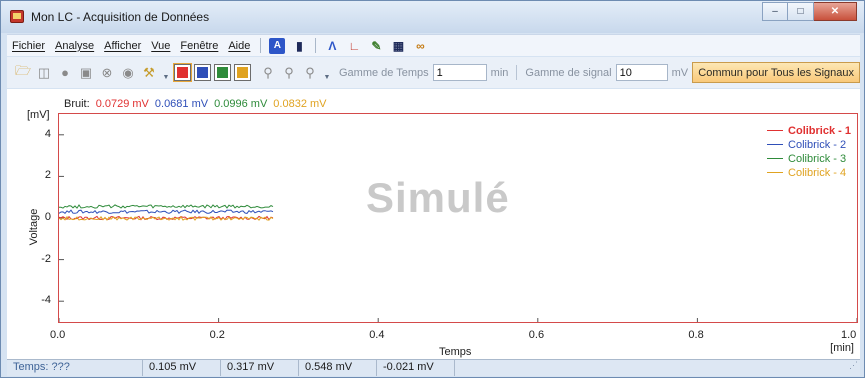  What do you see at coordinates (817, 144) in the screenshot?
I see `legend-label: Colibrick - 2` at bounding box center [817, 144].